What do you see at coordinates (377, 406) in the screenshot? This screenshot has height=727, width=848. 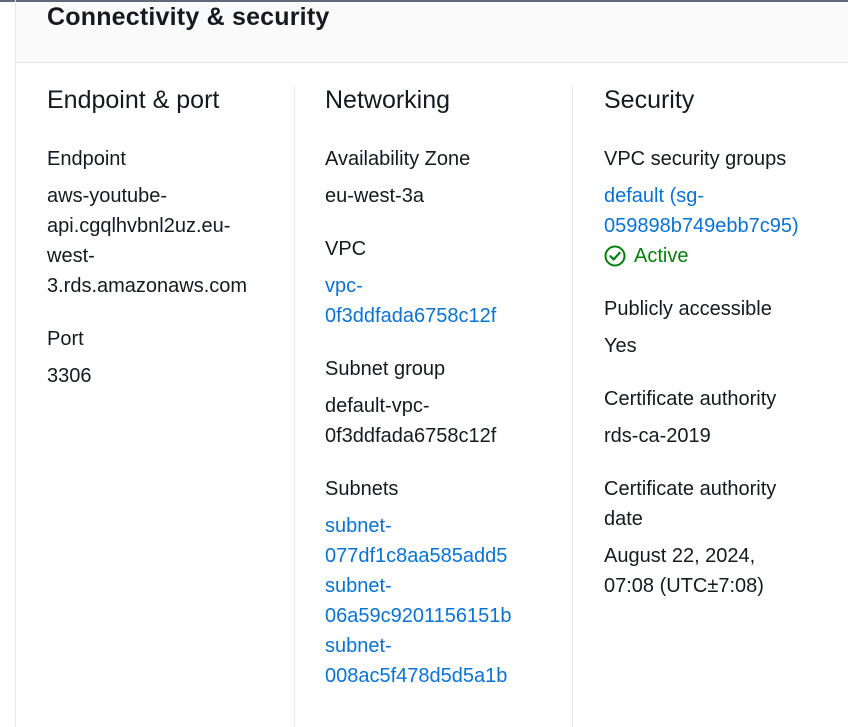 I see `subnet-group-value-line: default-vpc-` at bounding box center [377, 406].